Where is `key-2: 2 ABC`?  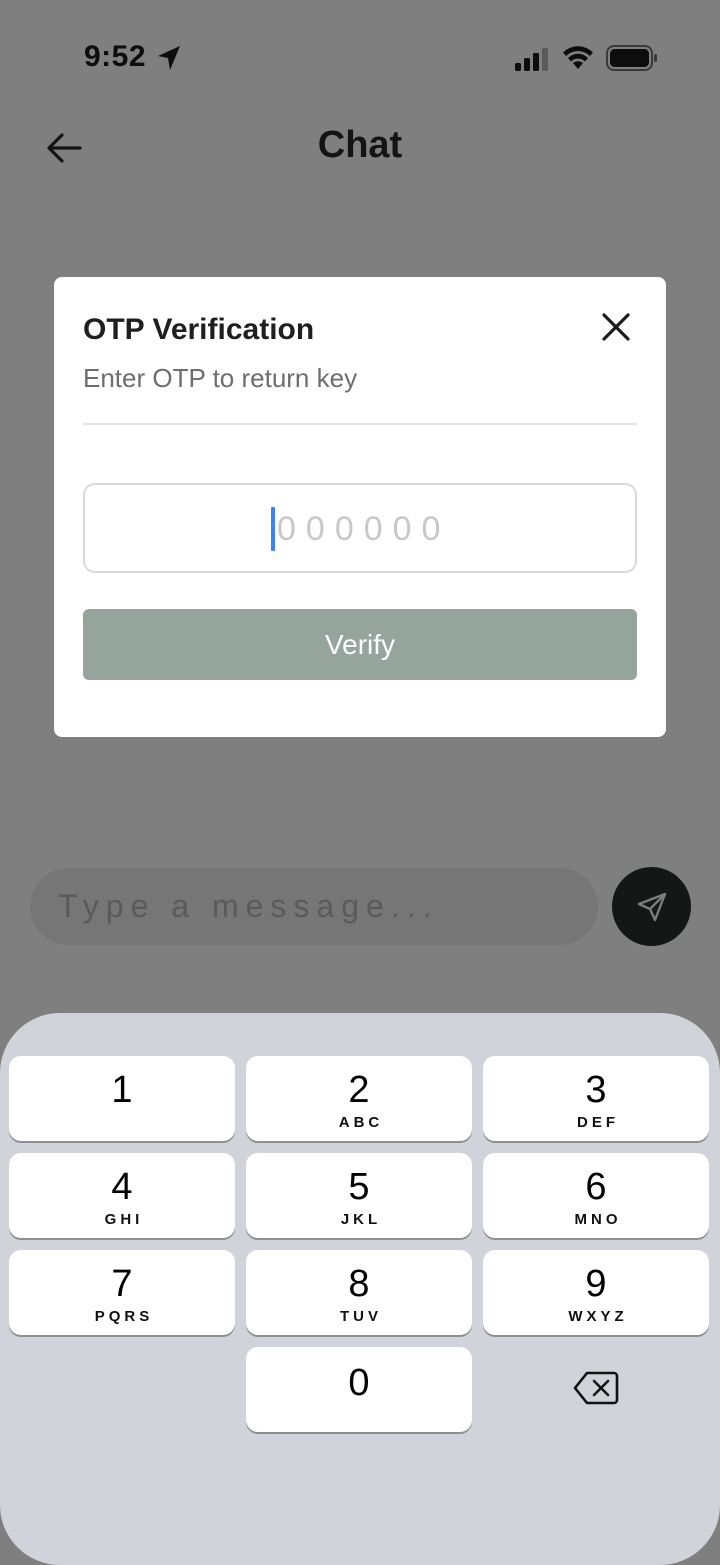
key-2: 2 ABC is located at coordinates (359, 1098).